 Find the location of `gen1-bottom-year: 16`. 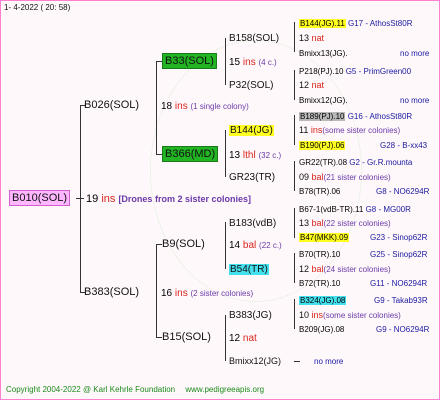

gen1-bottom-year: 16 is located at coordinates (167, 293).